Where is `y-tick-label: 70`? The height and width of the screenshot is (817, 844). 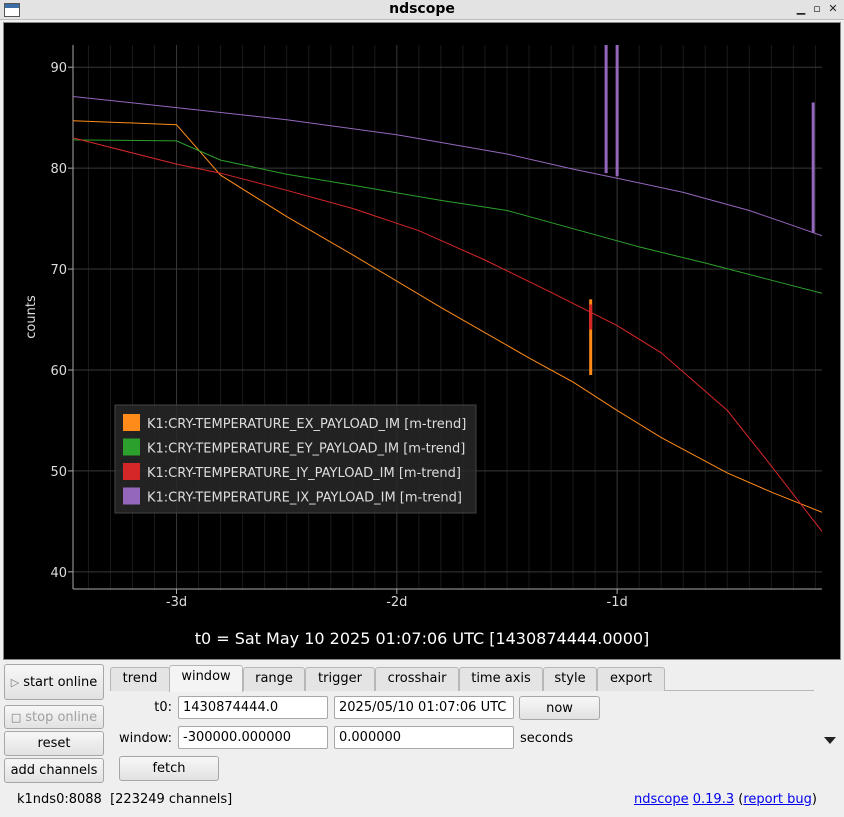 y-tick-label: 70 is located at coordinates (58, 270).